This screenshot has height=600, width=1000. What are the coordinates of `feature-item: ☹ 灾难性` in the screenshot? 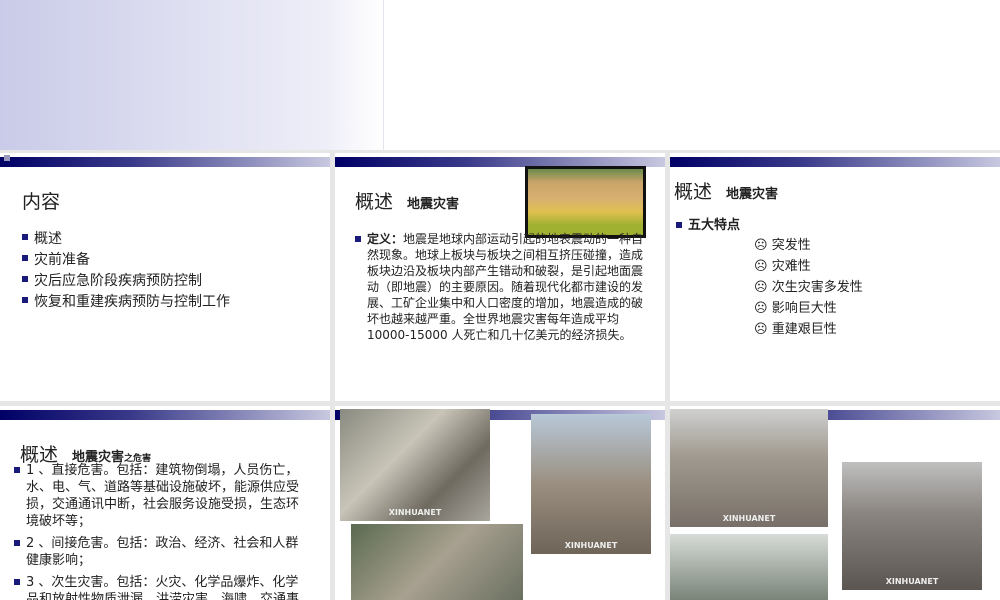 It's located at (766, 266).